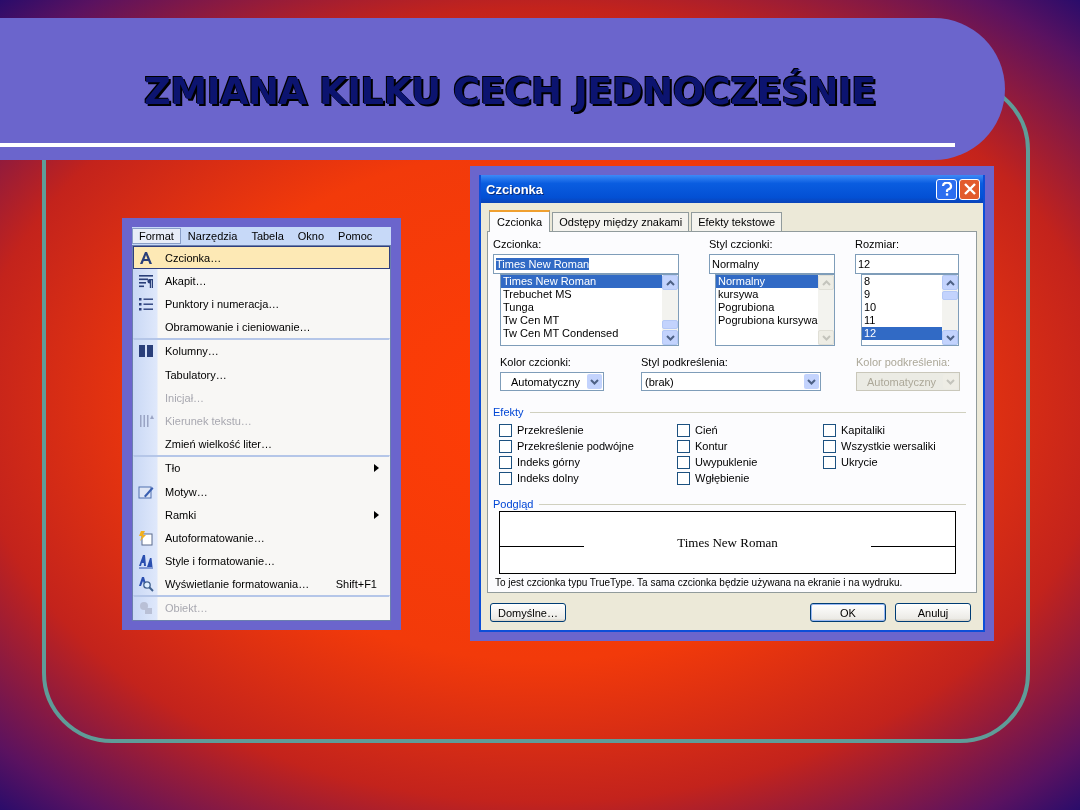 The image size is (1080, 810). What do you see at coordinates (904, 363) in the screenshot?
I see `field-label: Kolor podkreślenia:` at bounding box center [904, 363].